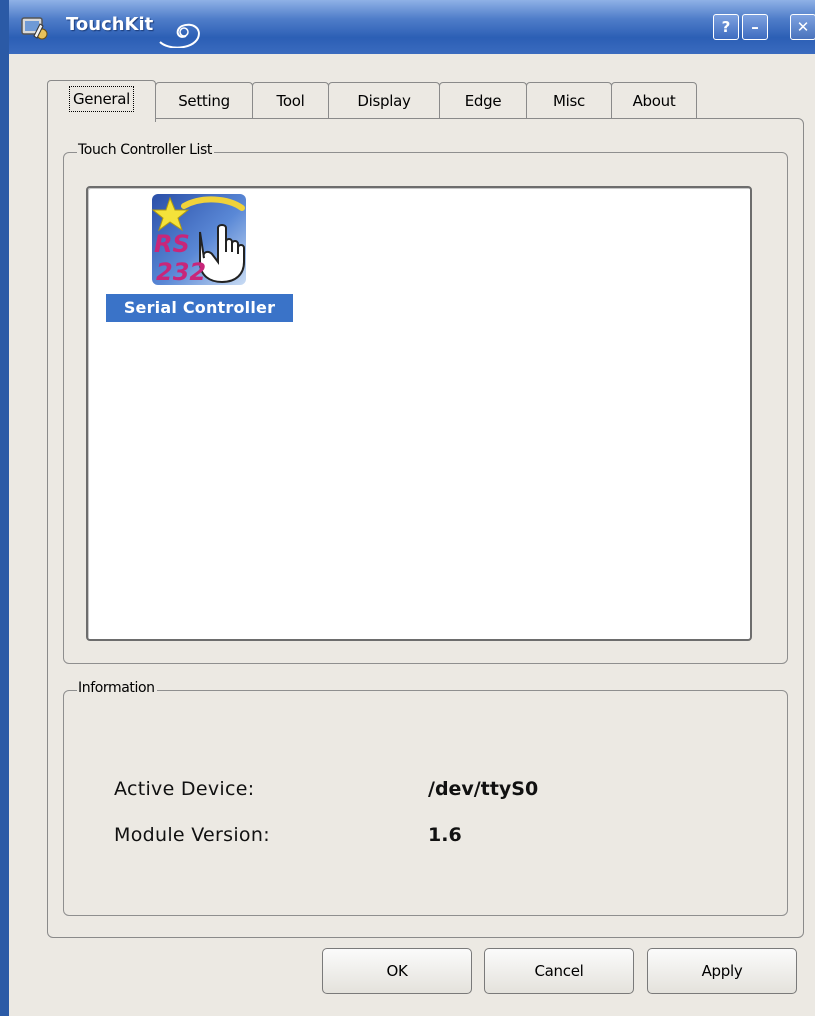 The width and height of the screenshot is (815, 1016). I want to click on module-version-value: 1.6, so click(445, 835).